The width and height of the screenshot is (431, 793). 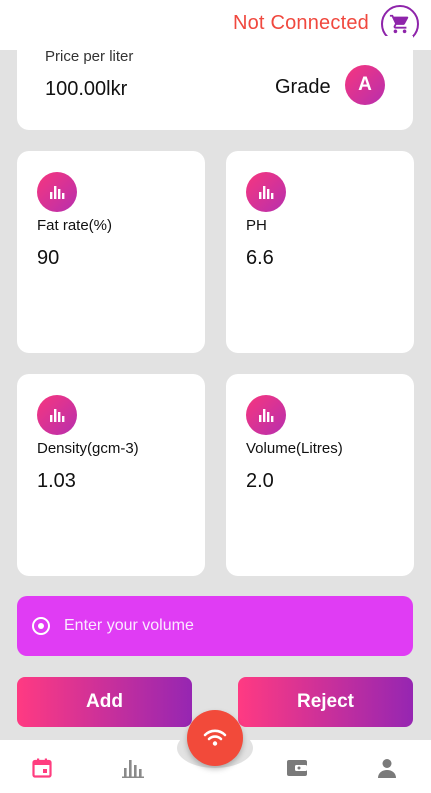 I want to click on price-value: 100.00lkr, so click(x=86, y=89).